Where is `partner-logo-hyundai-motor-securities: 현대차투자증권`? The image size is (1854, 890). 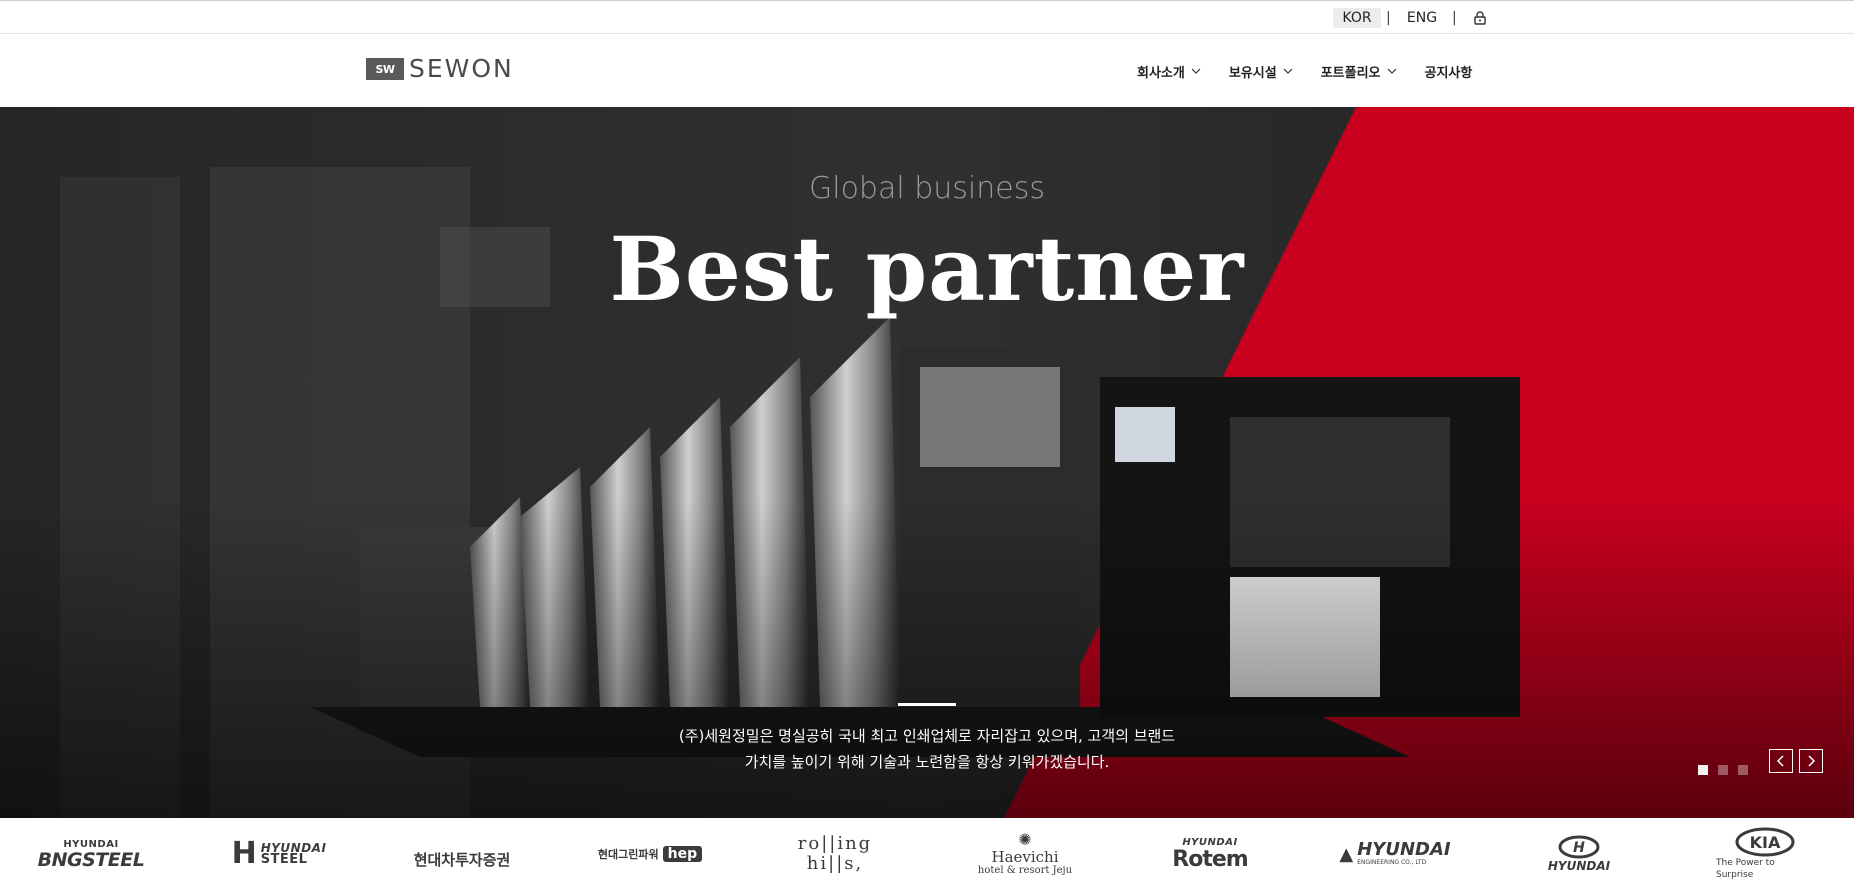 partner-logo-hyundai-motor-securities: 현대차투자증권 is located at coordinates (462, 854).